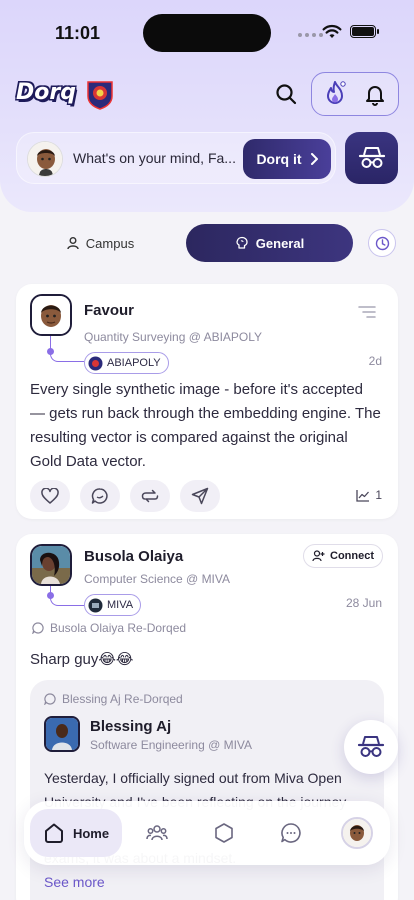 This screenshot has height=900, width=414. What do you see at coordinates (76, 833) in the screenshot?
I see `nav-home: Home` at bounding box center [76, 833].